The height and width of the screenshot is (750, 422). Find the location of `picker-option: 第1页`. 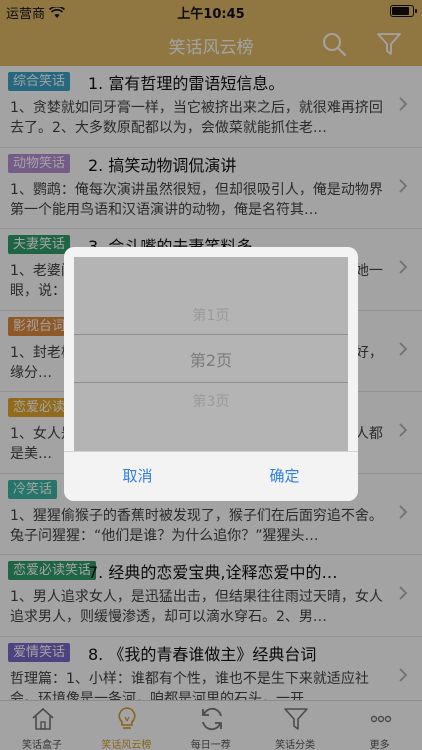

picker-option: 第1页 is located at coordinates (211, 315).